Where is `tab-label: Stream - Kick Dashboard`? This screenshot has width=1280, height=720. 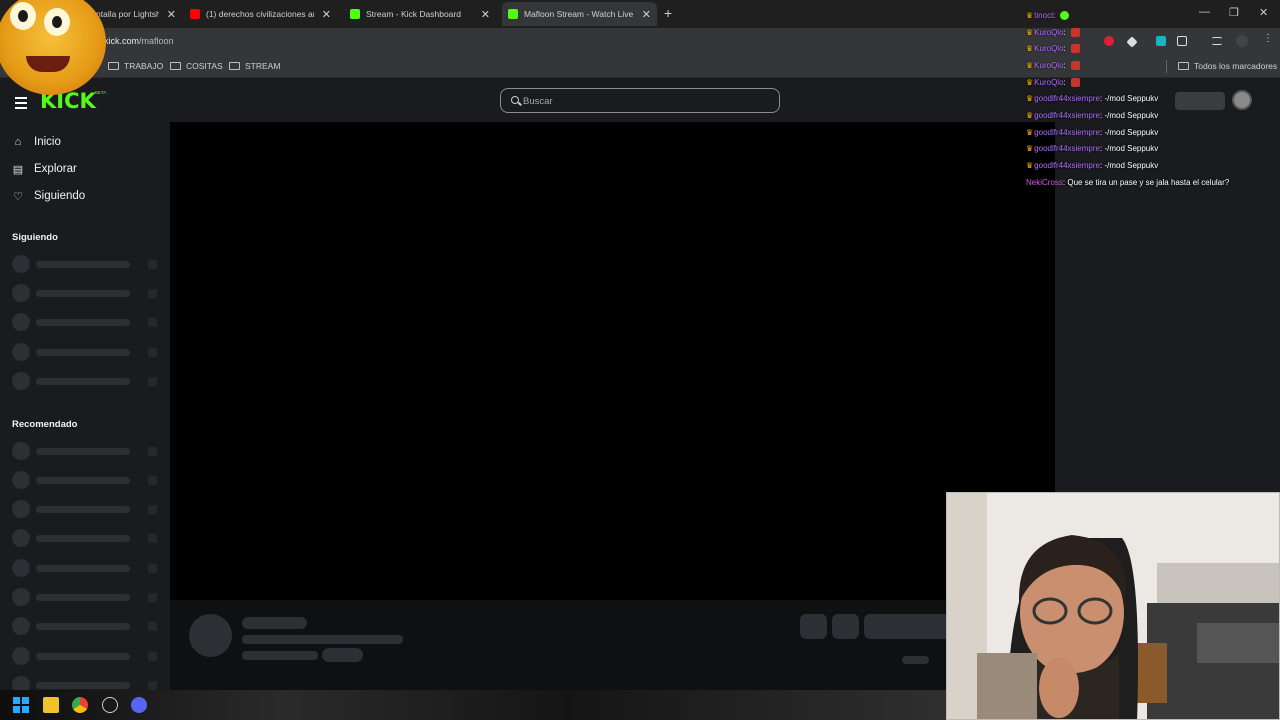 tab-label: Stream - Kick Dashboard is located at coordinates (413, 14).